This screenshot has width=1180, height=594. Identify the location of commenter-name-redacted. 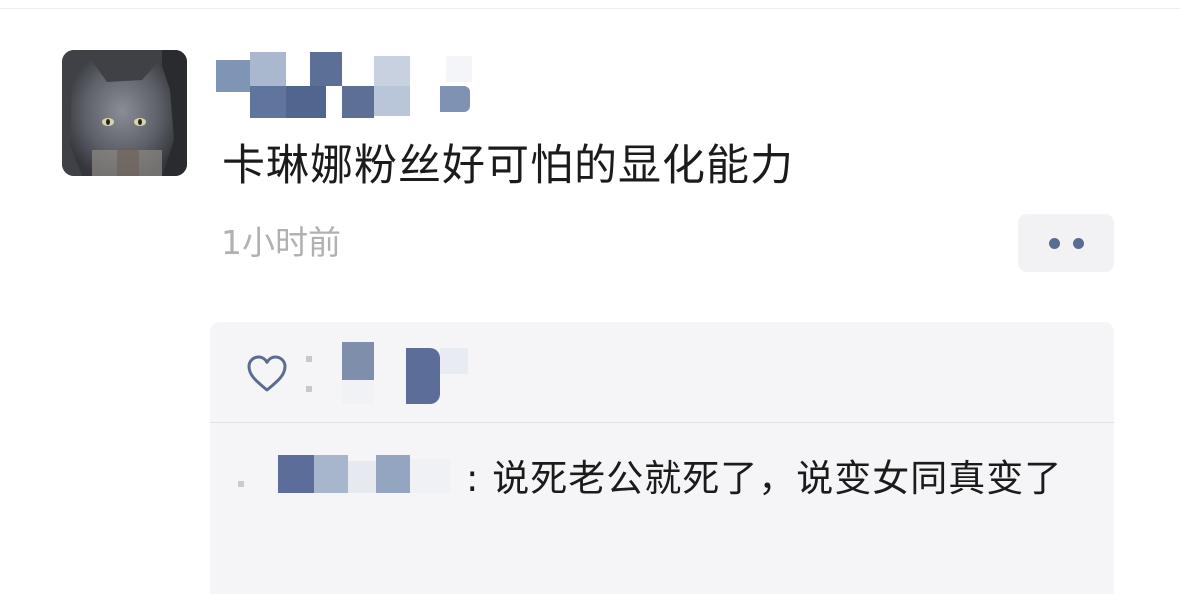
(352, 477).